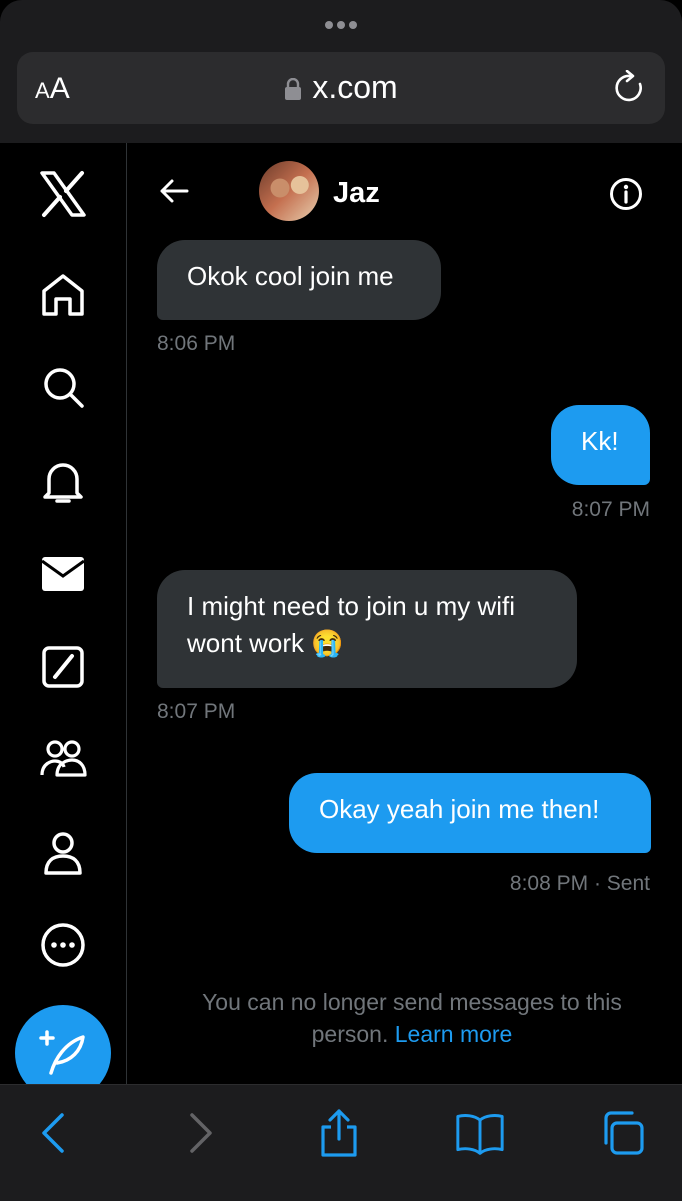 The height and width of the screenshot is (1201, 682). What do you see at coordinates (63, 387) in the screenshot?
I see `search-icon` at bounding box center [63, 387].